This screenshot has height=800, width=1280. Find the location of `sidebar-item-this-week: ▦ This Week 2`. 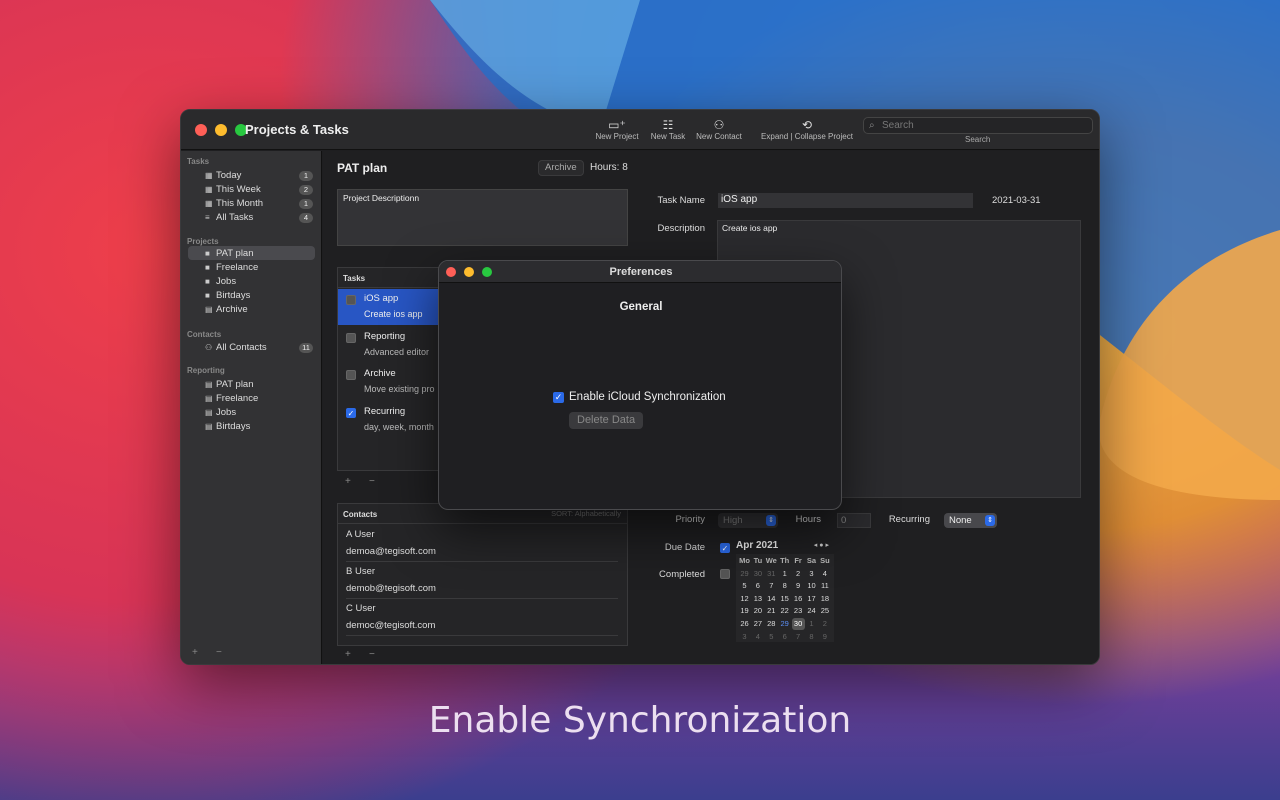

sidebar-item-this-week: ▦ This Week 2 is located at coordinates (260, 190).